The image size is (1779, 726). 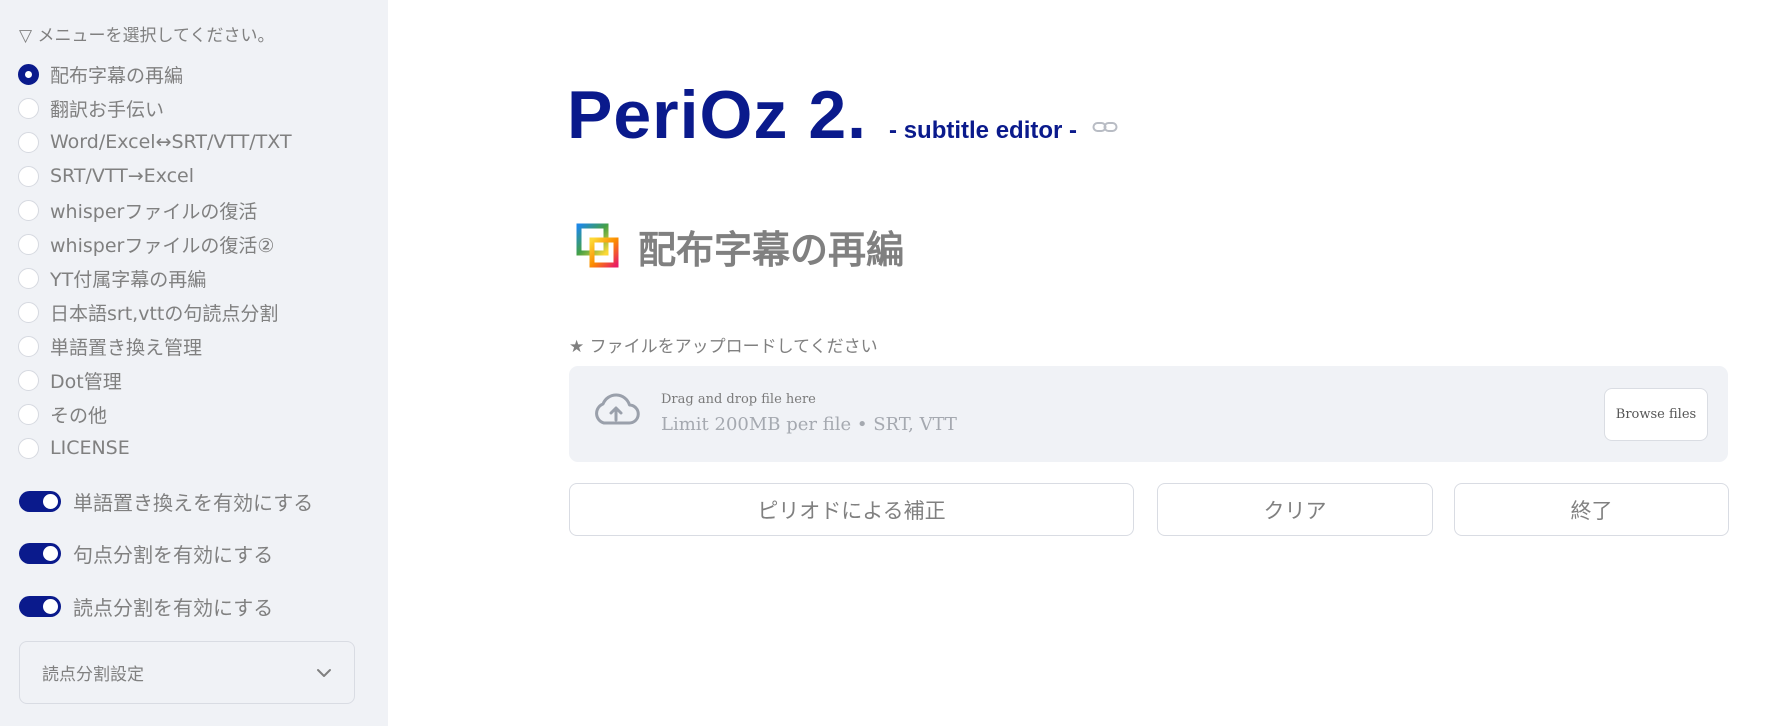 What do you see at coordinates (738, 399) in the screenshot?
I see `drop-instructions: Drag and drop file here` at bounding box center [738, 399].